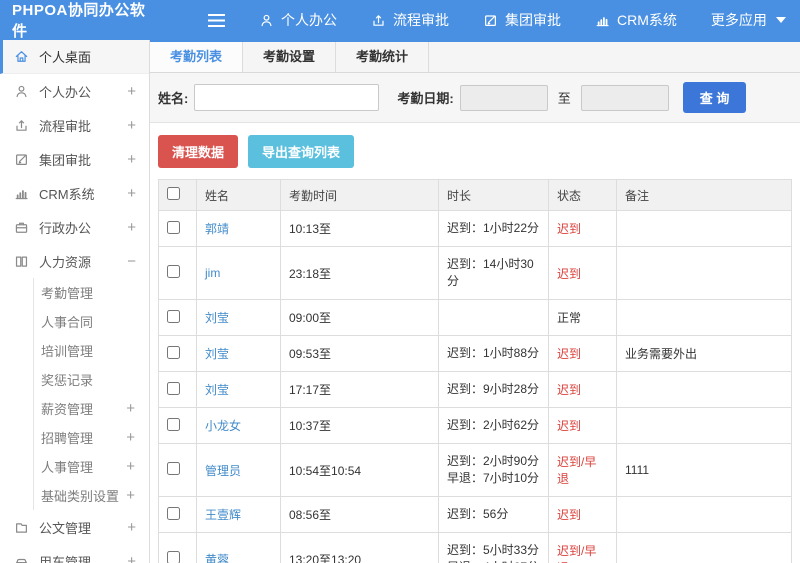 This screenshot has height=563, width=800. I want to click on name-filter-label: 姓名:, so click(173, 98).